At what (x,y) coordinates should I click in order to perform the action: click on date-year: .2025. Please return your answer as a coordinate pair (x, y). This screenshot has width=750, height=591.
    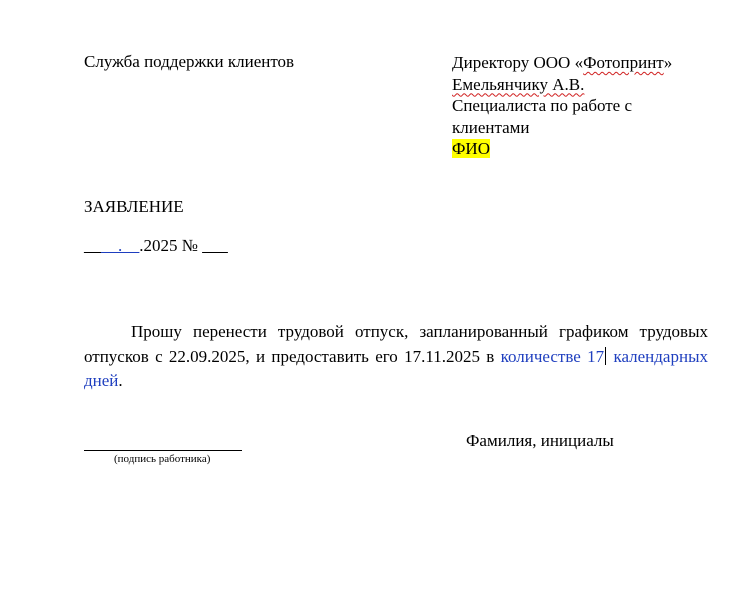
    Looking at the image, I should click on (158, 245).